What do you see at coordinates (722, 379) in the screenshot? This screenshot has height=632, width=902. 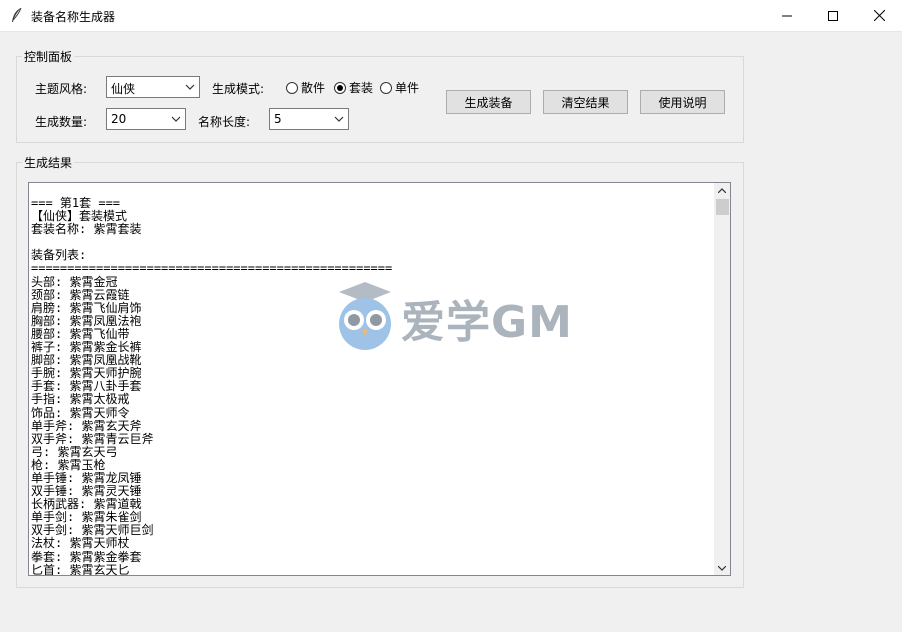 I see `results-scrollbar` at bounding box center [722, 379].